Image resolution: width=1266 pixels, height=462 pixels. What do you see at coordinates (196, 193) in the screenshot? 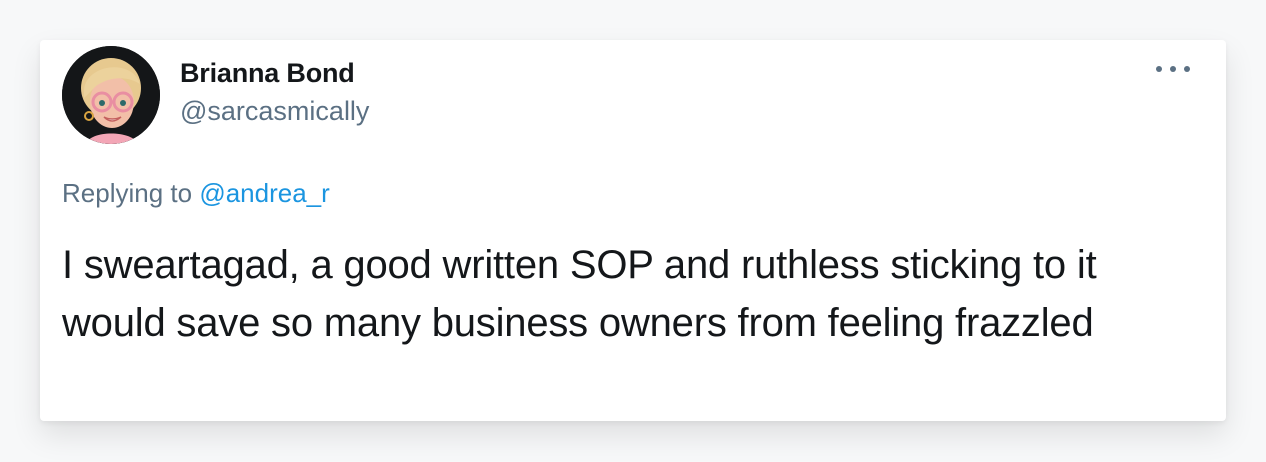
I see `reply-context: Replying to @andrea_r` at bounding box center [196, 193].